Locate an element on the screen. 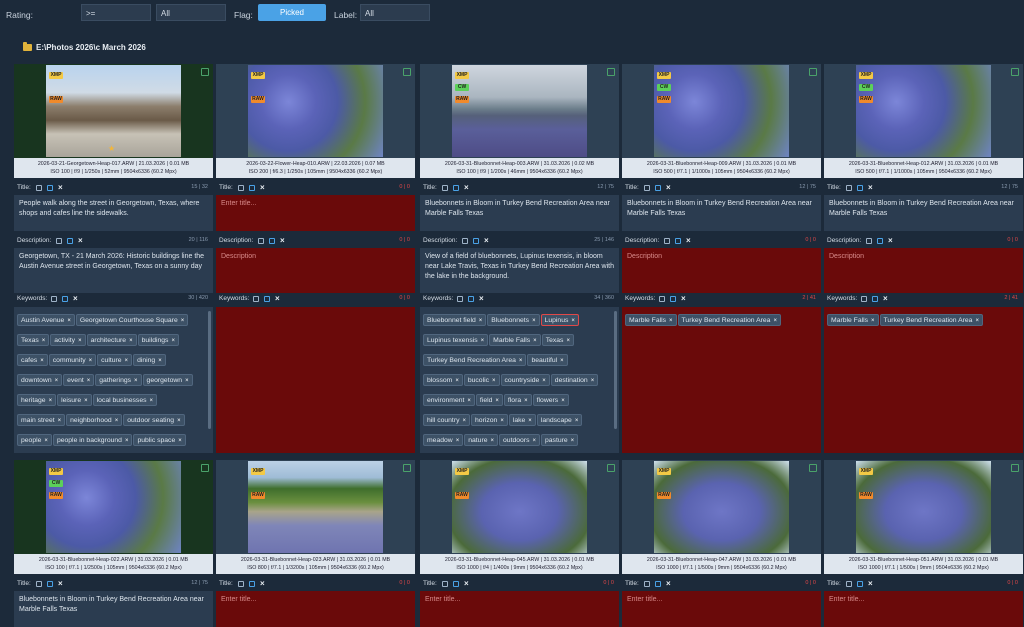 This screenshot has height=627, width=1024. keyword-chip: flowers × is located at coordinates (550, 400).